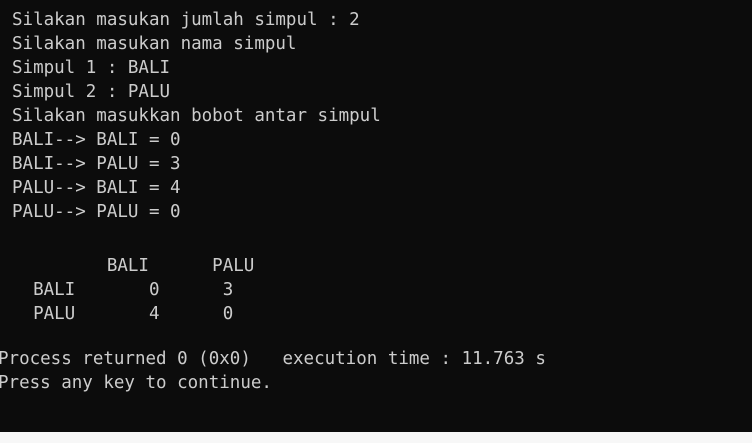  What do you see at coordinates (154, 44) in the screenshot?
I see `console-line-2: Silakan masukan nama simpul` at bounding box center [154, 44].